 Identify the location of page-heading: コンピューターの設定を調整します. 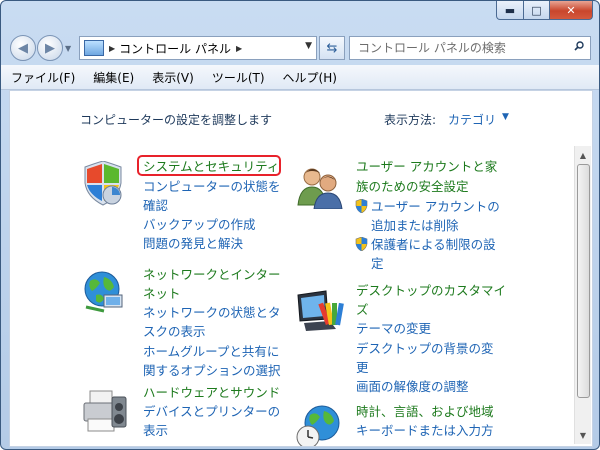
(176, 120).